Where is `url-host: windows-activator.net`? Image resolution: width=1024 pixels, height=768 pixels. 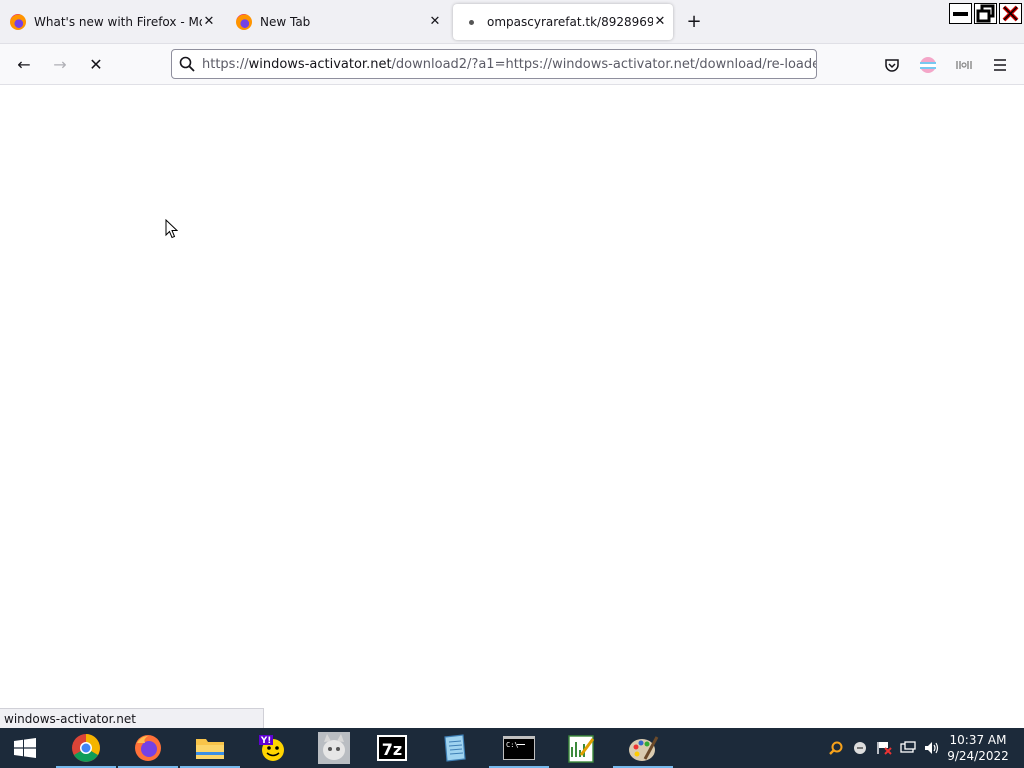
url-host: windows-activator.net is located at coordinates (320, 64).